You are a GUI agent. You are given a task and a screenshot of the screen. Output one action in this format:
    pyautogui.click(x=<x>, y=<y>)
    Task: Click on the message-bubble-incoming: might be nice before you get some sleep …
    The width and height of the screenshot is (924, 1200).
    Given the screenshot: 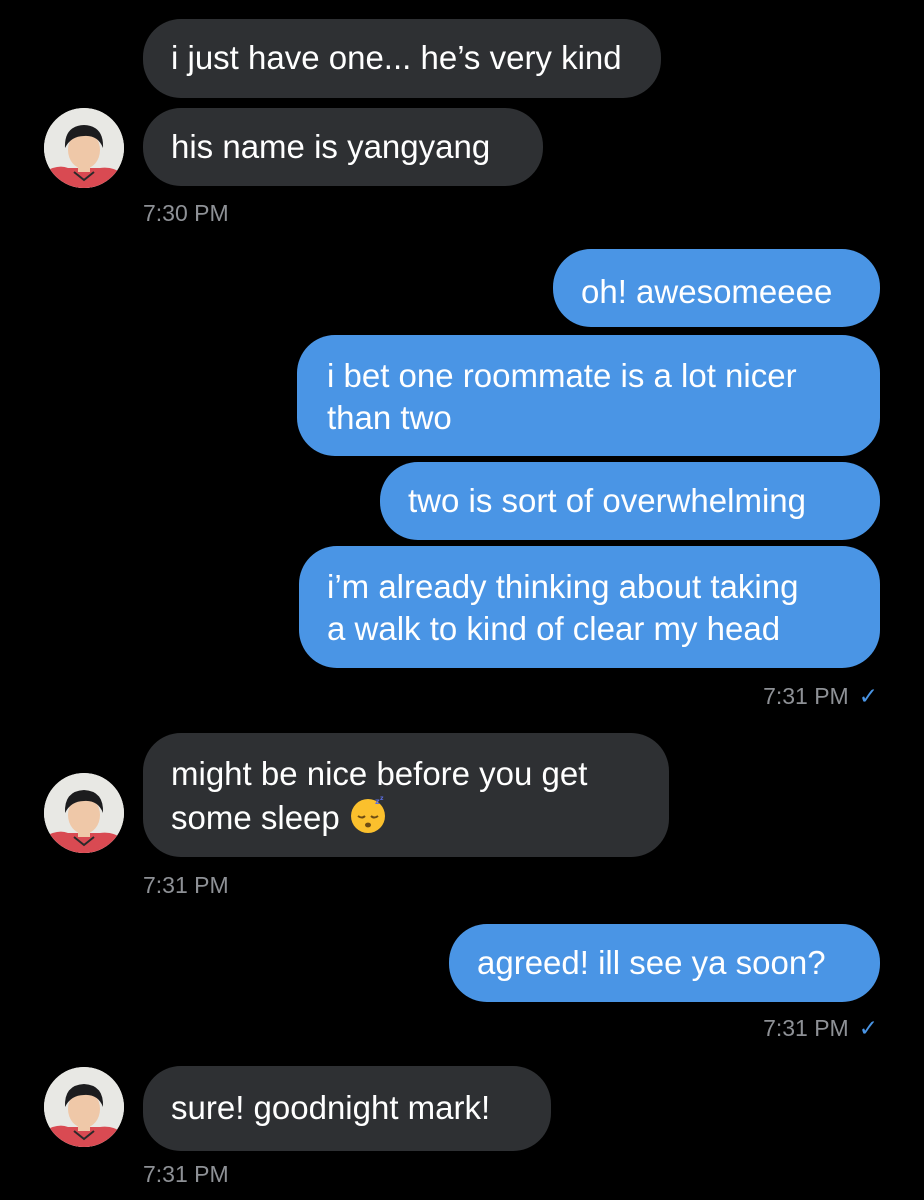 What is the action you would take?
    pyautogui.click(x=406, y=795)
    